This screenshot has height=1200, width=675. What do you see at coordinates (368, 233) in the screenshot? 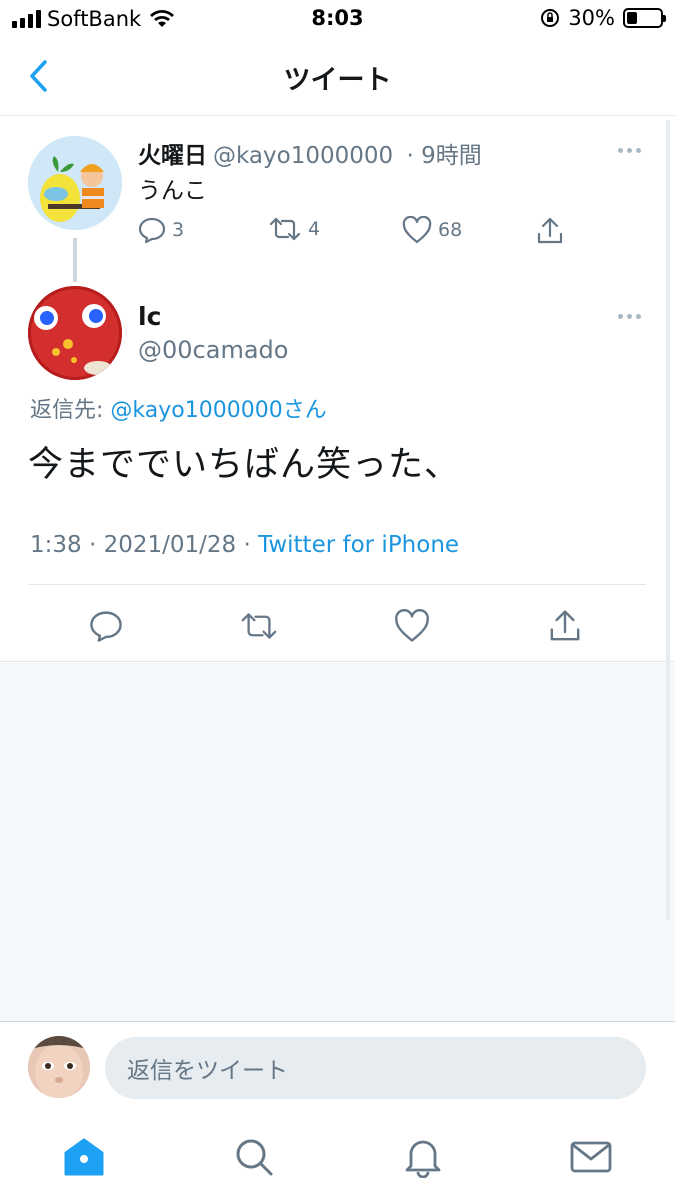
I see `tweet-actions: 3 4 68` at bounding box center [368, 233].